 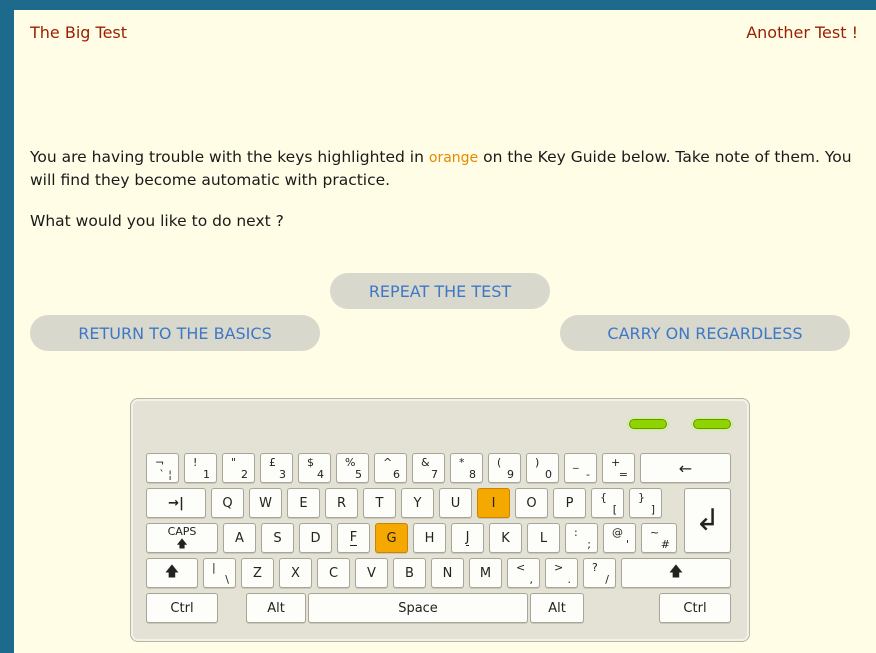 I want to click on key-top-char: {, so click(x=603, y=497).